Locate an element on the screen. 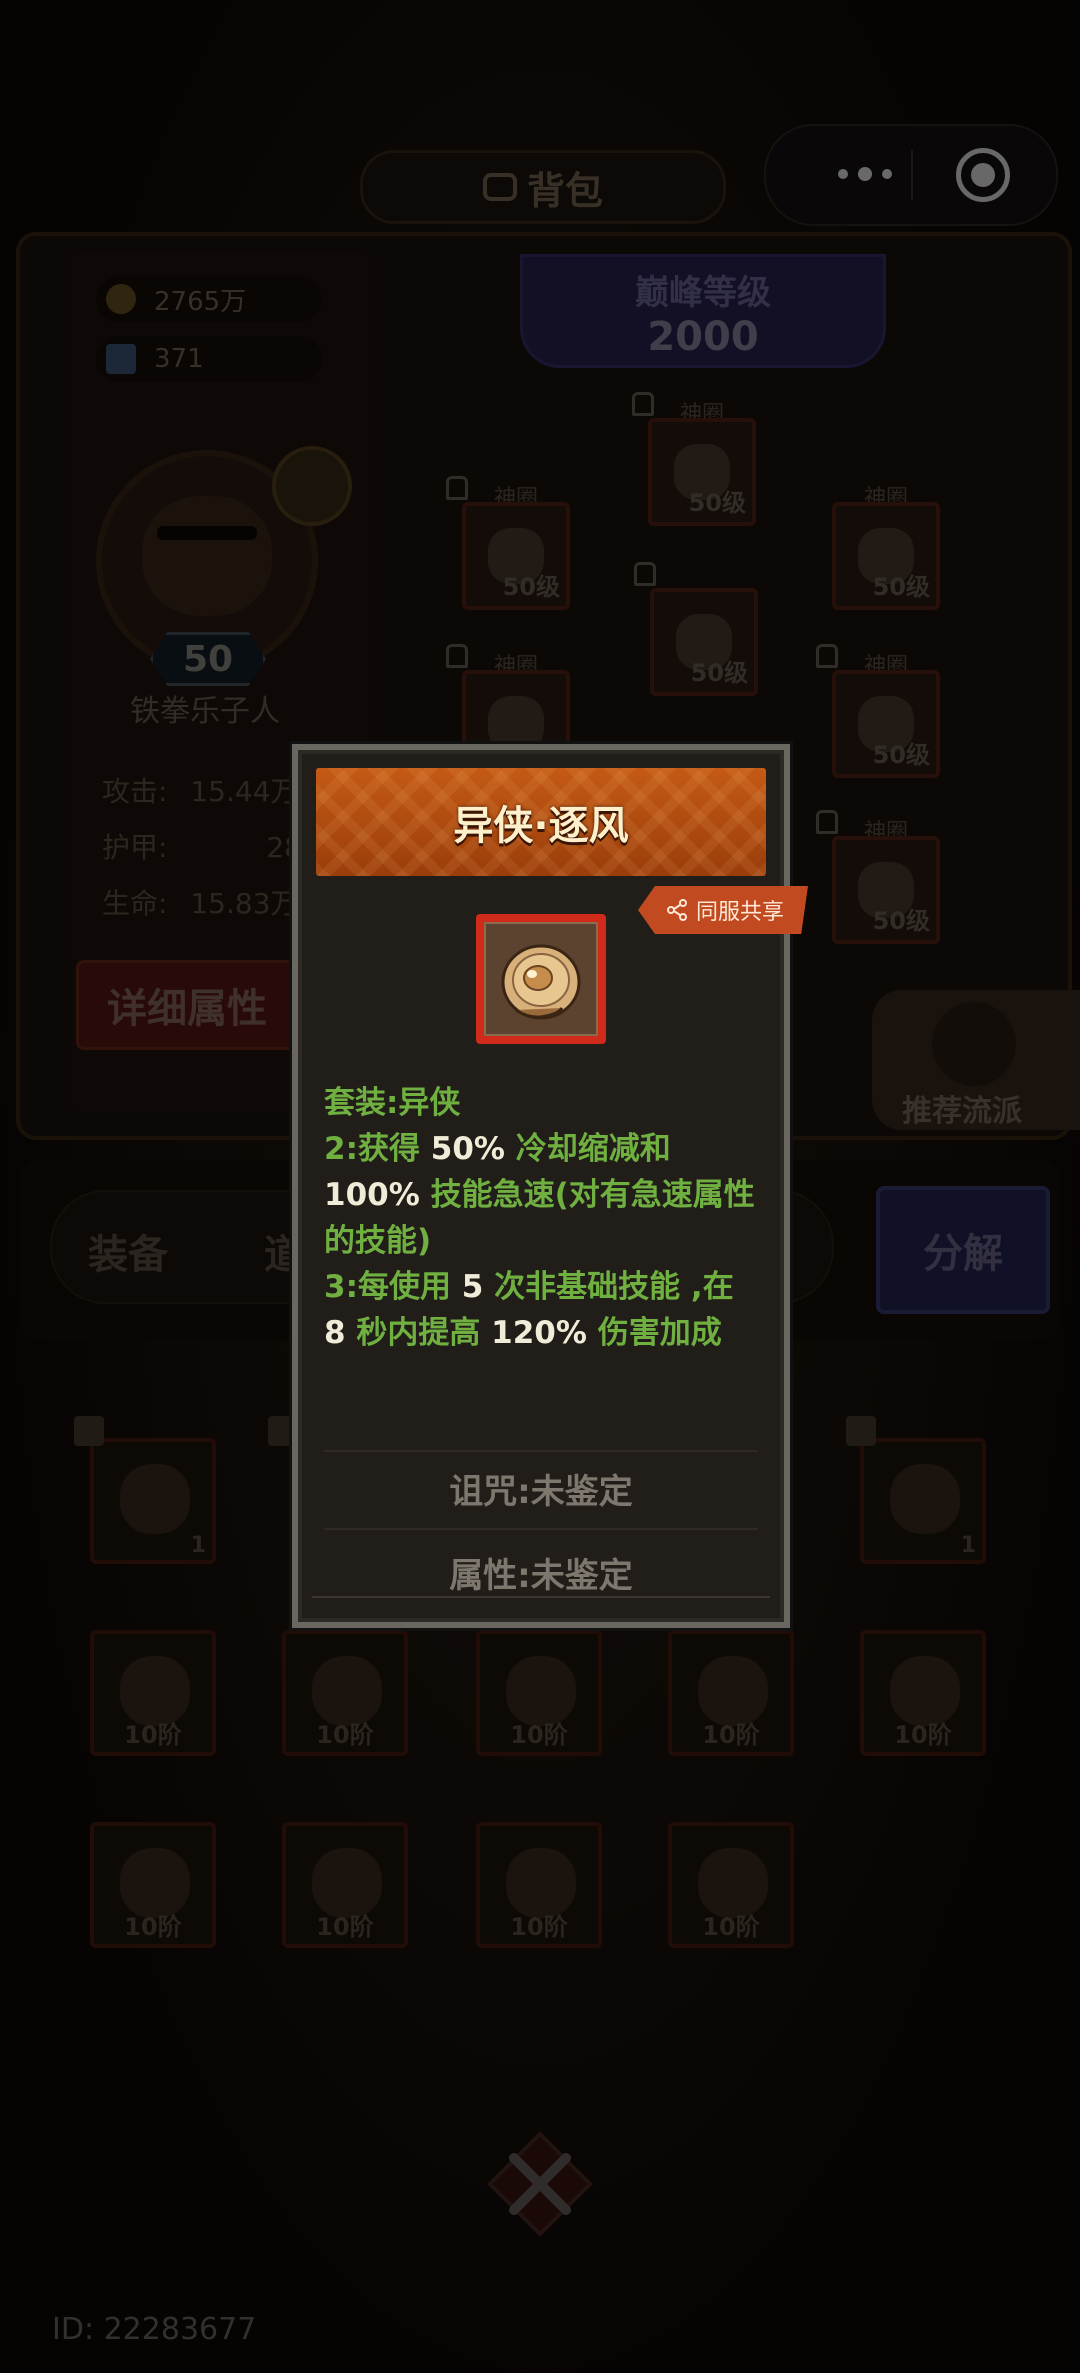  attribute-status: 属性:未鉴定 is located at coordinates (541, 1576).